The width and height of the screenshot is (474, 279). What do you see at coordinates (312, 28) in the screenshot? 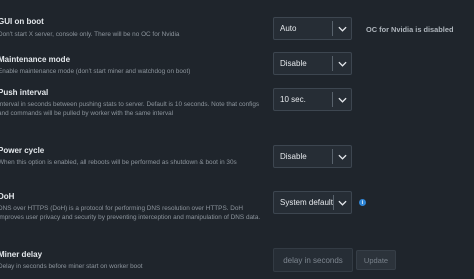
I see `gui-on-boot-select: Auto` at bounding box center [312, 28].